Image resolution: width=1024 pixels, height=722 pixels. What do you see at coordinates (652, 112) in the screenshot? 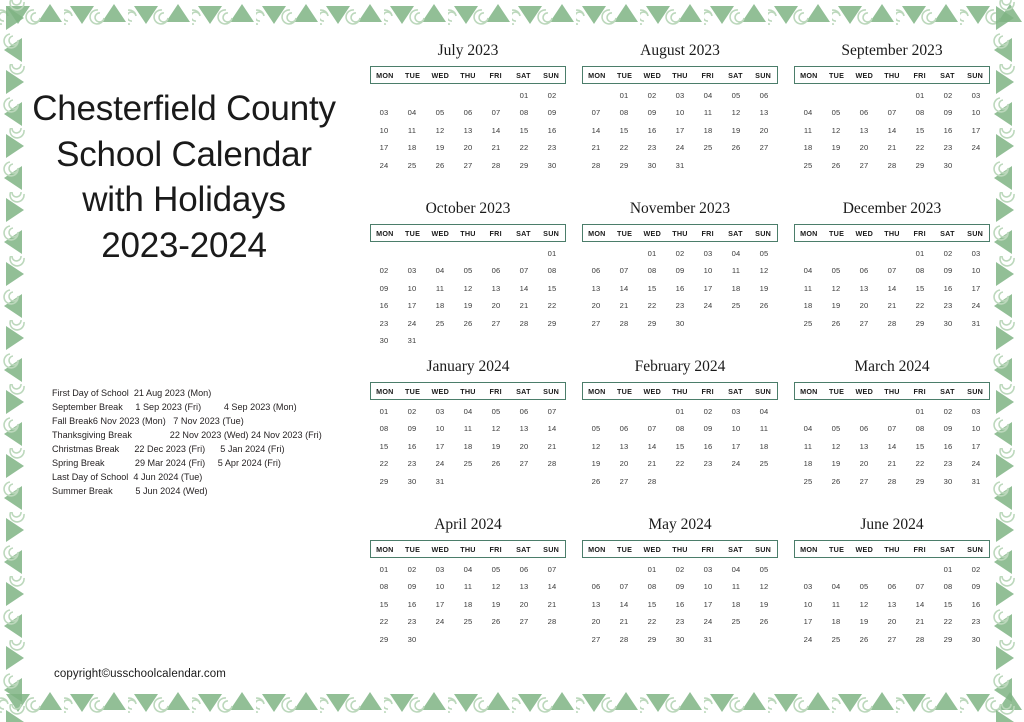
I see `day-cell: 09` at bounding box center [652, 112].